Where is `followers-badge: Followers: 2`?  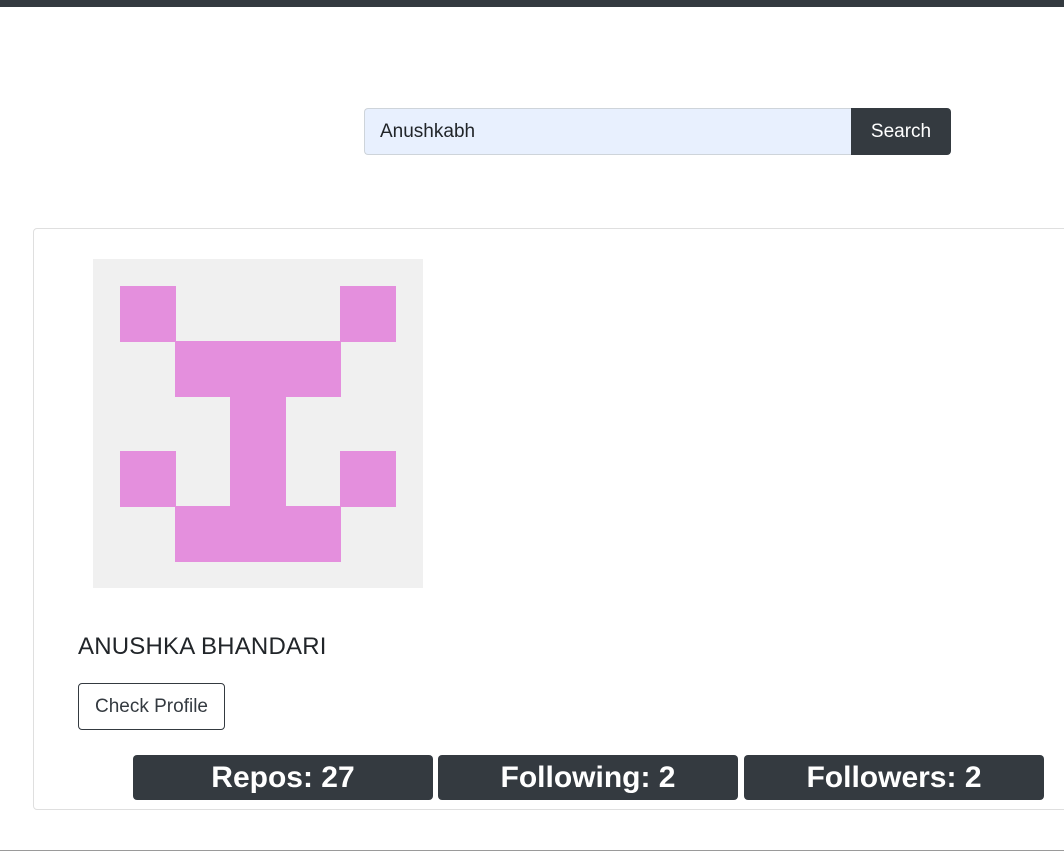 followers-badge: Followers: 2 is located at coordinates (894, 777).